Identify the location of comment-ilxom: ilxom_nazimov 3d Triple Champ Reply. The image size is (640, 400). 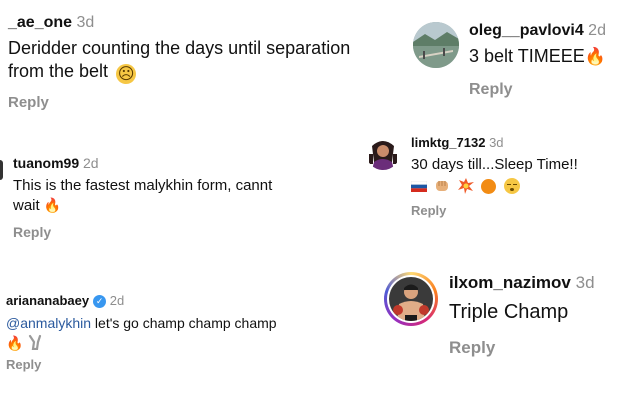
(544, 315).